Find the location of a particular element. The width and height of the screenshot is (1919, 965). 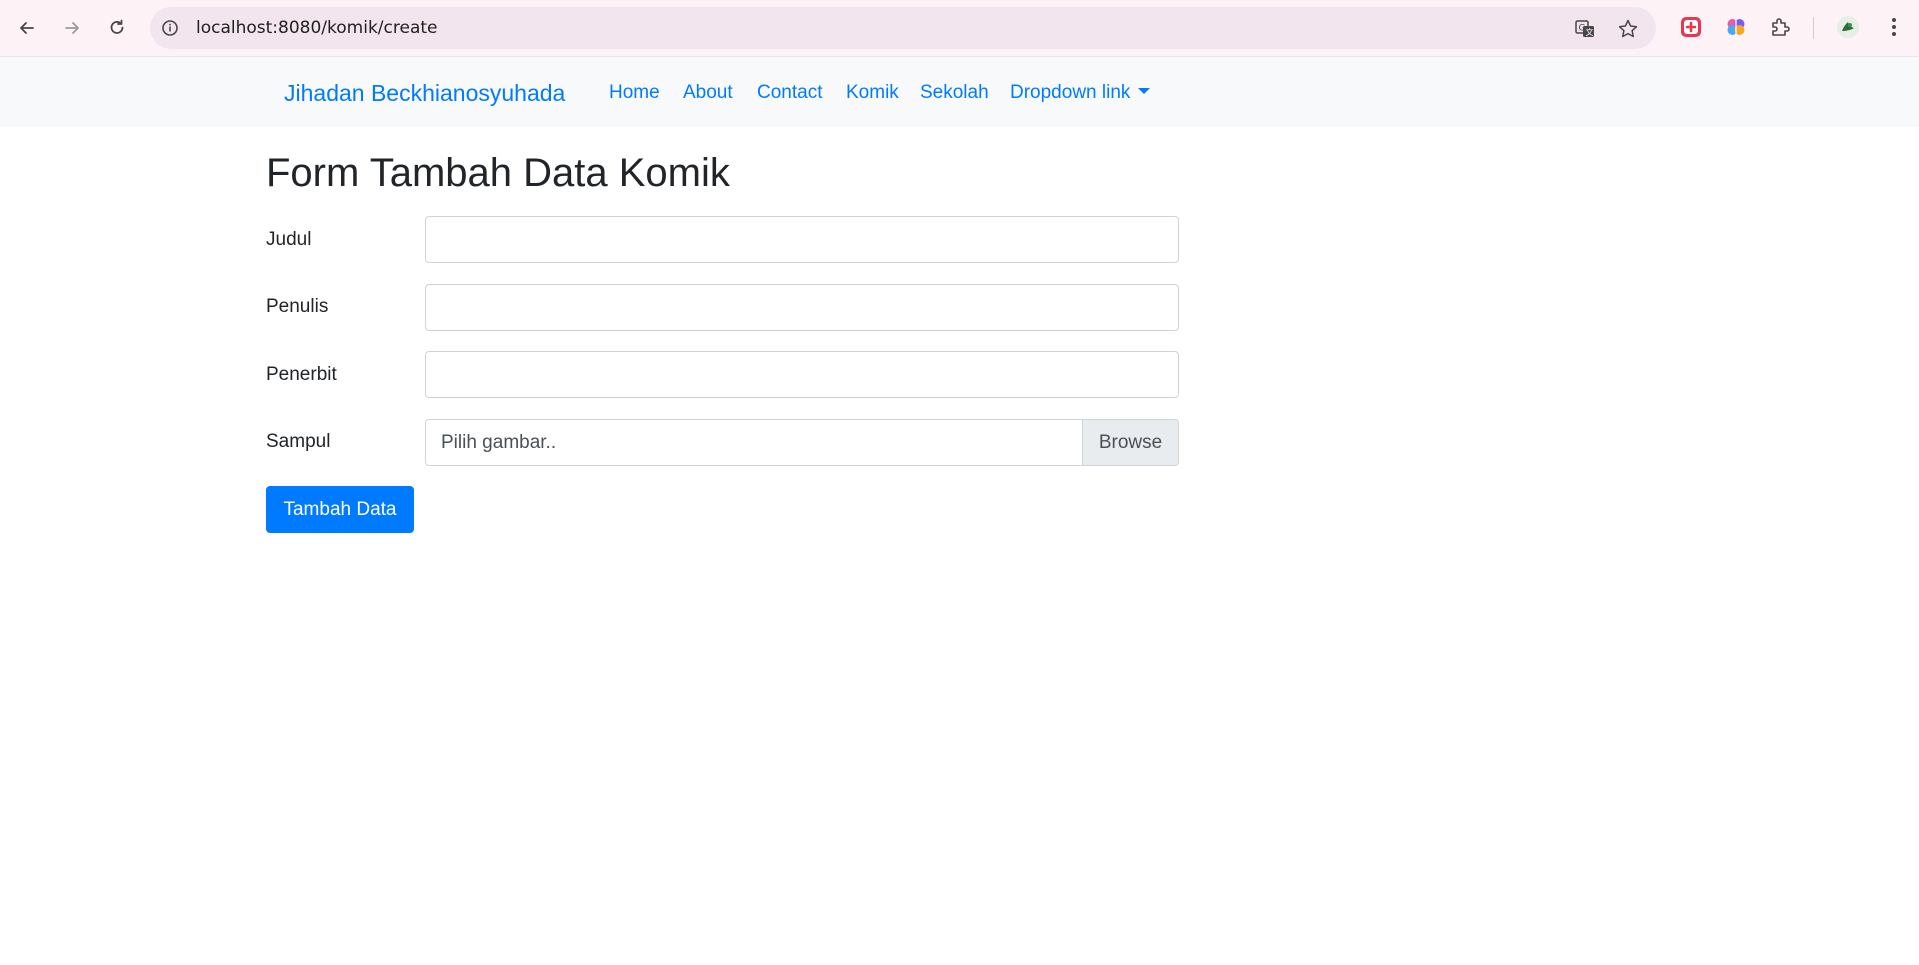

brain-extension-icon is located at coordinates (1736, 27).